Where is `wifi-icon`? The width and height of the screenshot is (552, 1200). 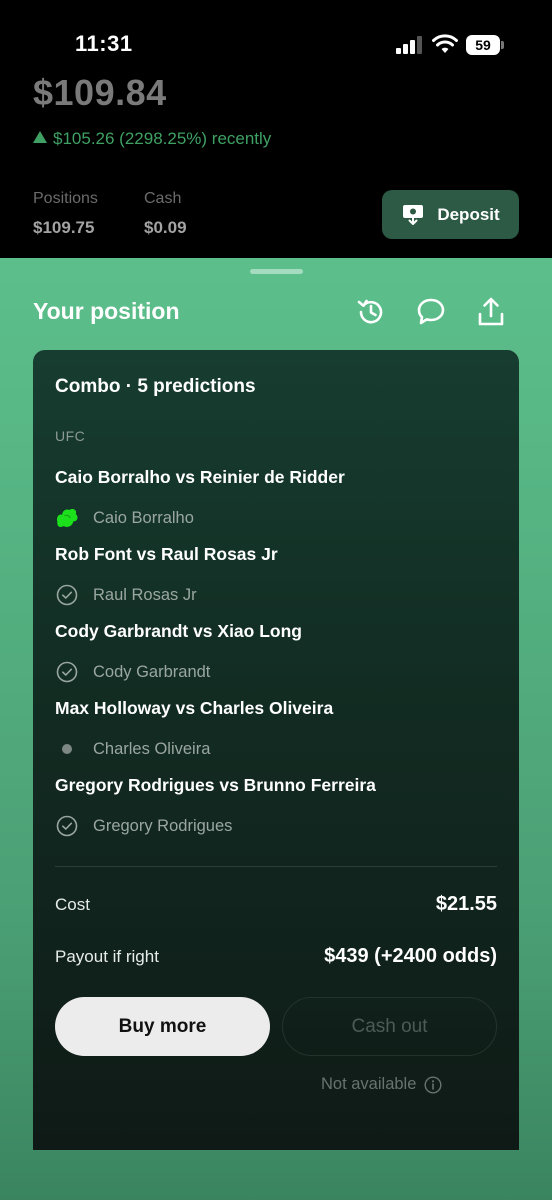 wifi-icon is located at coordinates (445, 43).